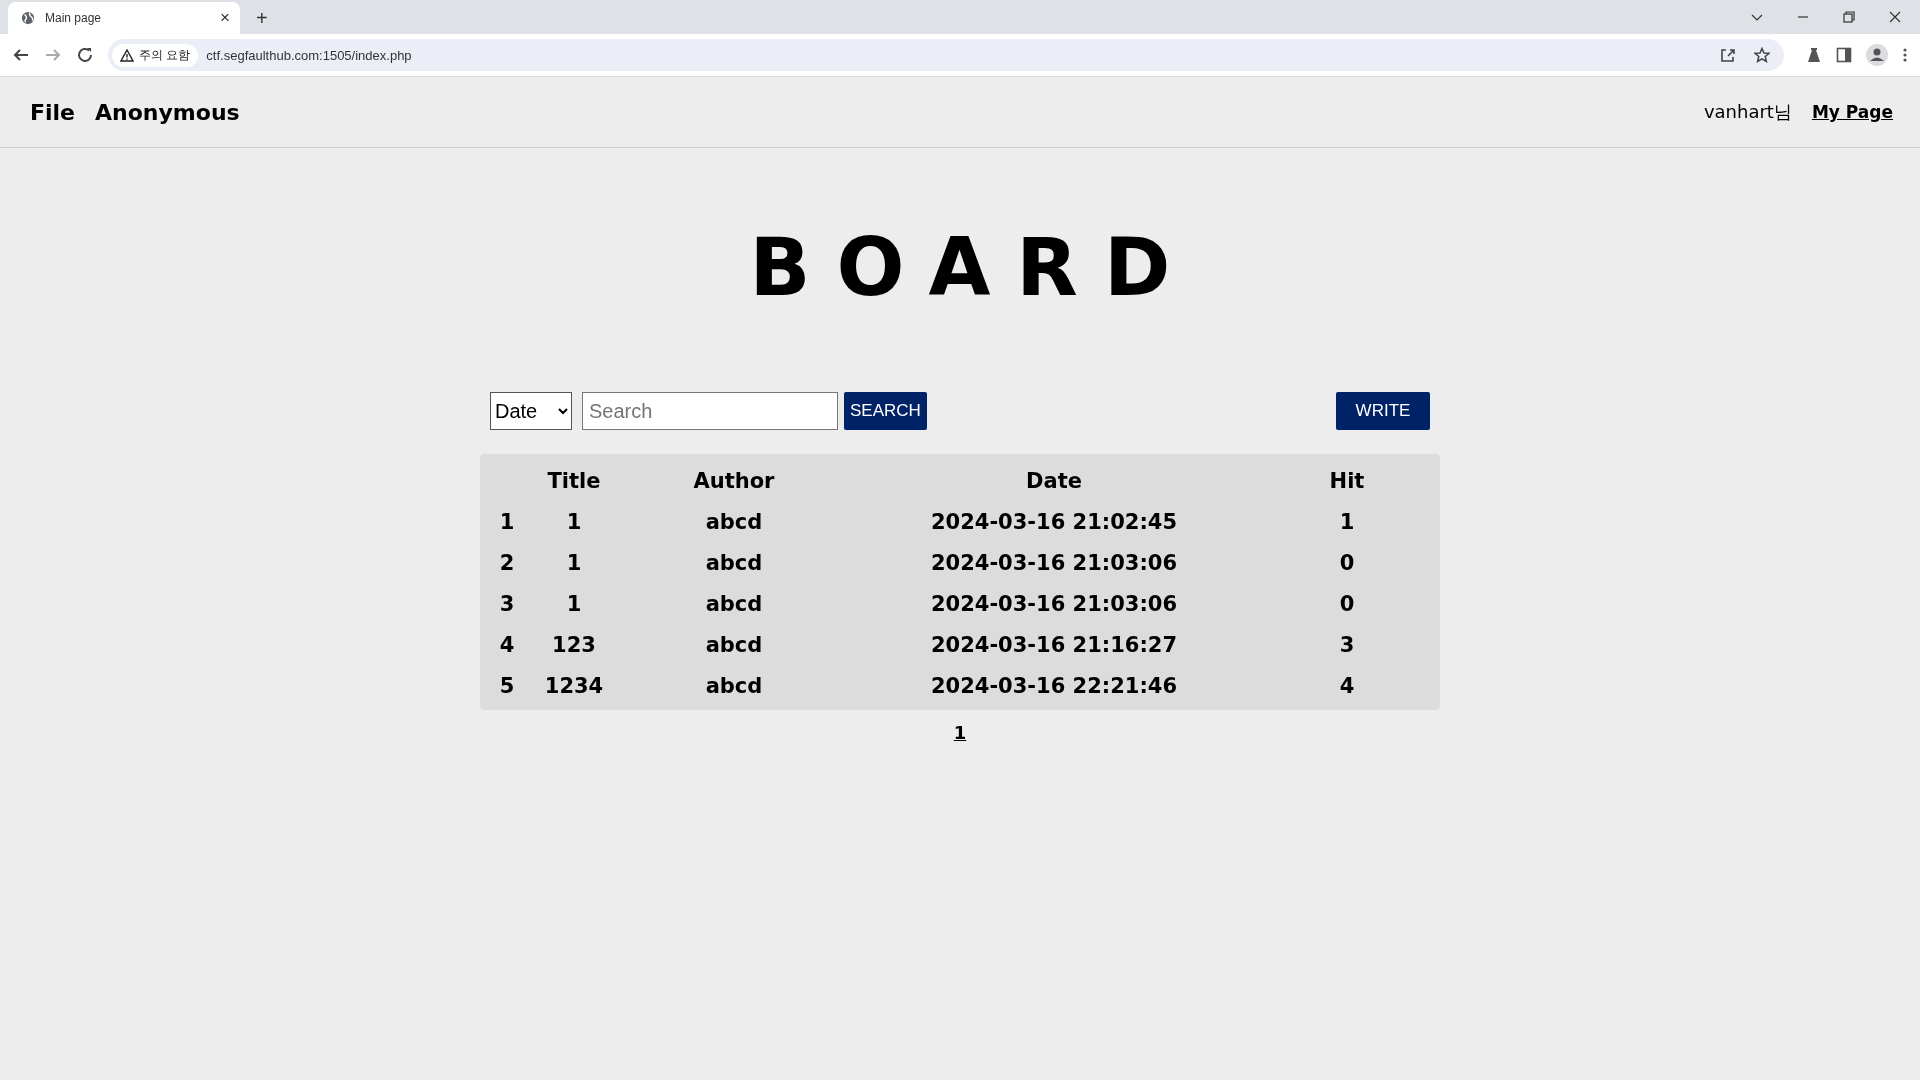  I want to click on filter-dropdown: Date, so click(531, 411).